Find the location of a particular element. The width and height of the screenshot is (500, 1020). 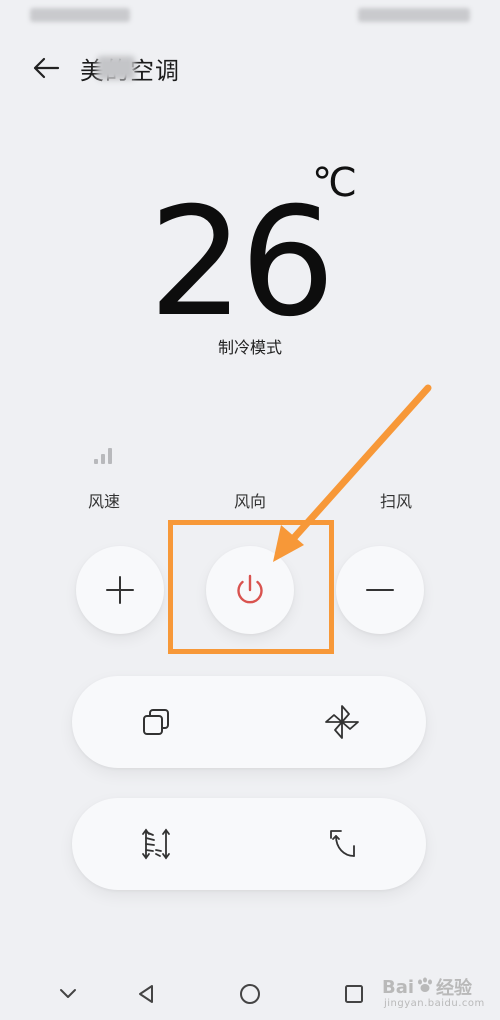

back-button is located at coordinates (46, 68).